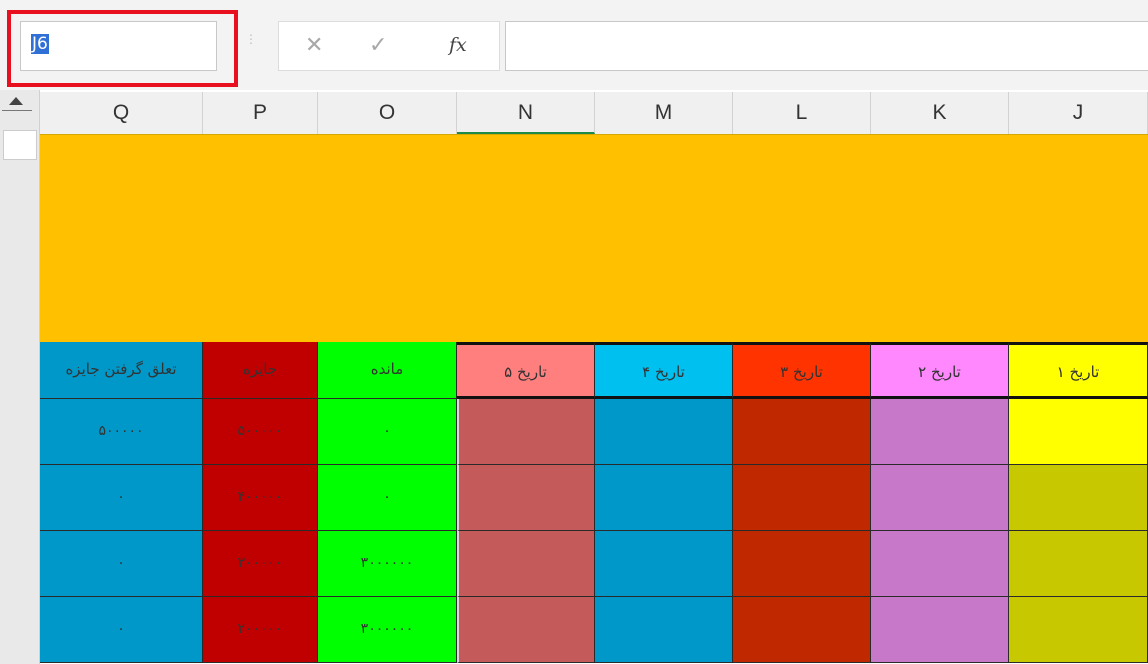  Describe the element at coordinates (664, 432) in the screenshot. I see `cell-m7` at that location.